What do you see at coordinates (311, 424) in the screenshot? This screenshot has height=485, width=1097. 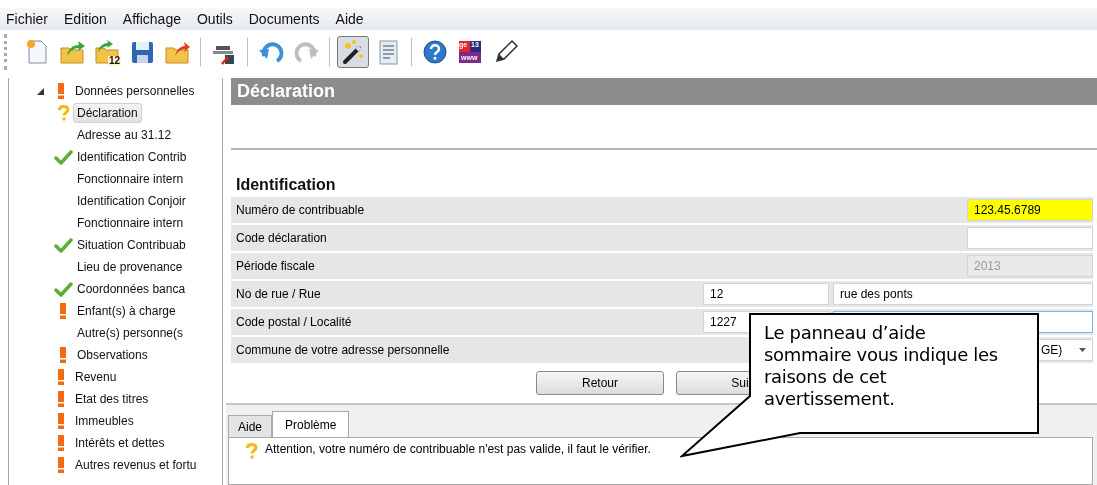 I see `tab: Problème` at bounding box center [311, 424].